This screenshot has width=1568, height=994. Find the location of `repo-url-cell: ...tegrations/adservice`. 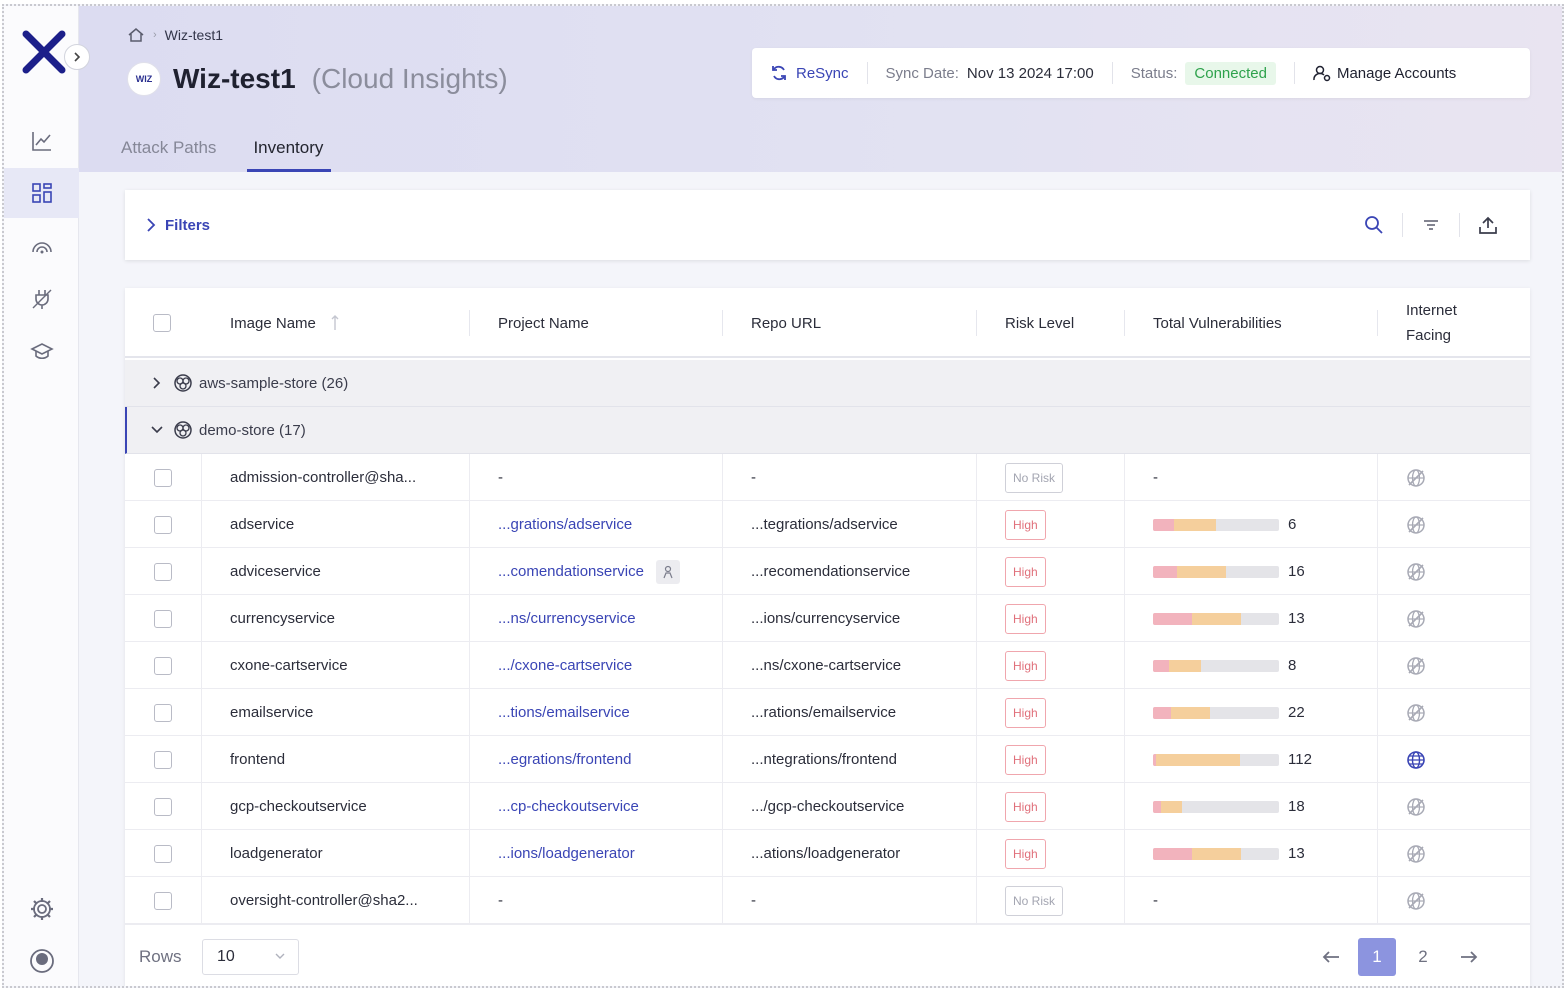

repo-url-cell: ...tegrations/adservice is located at coordinates (850, 524).